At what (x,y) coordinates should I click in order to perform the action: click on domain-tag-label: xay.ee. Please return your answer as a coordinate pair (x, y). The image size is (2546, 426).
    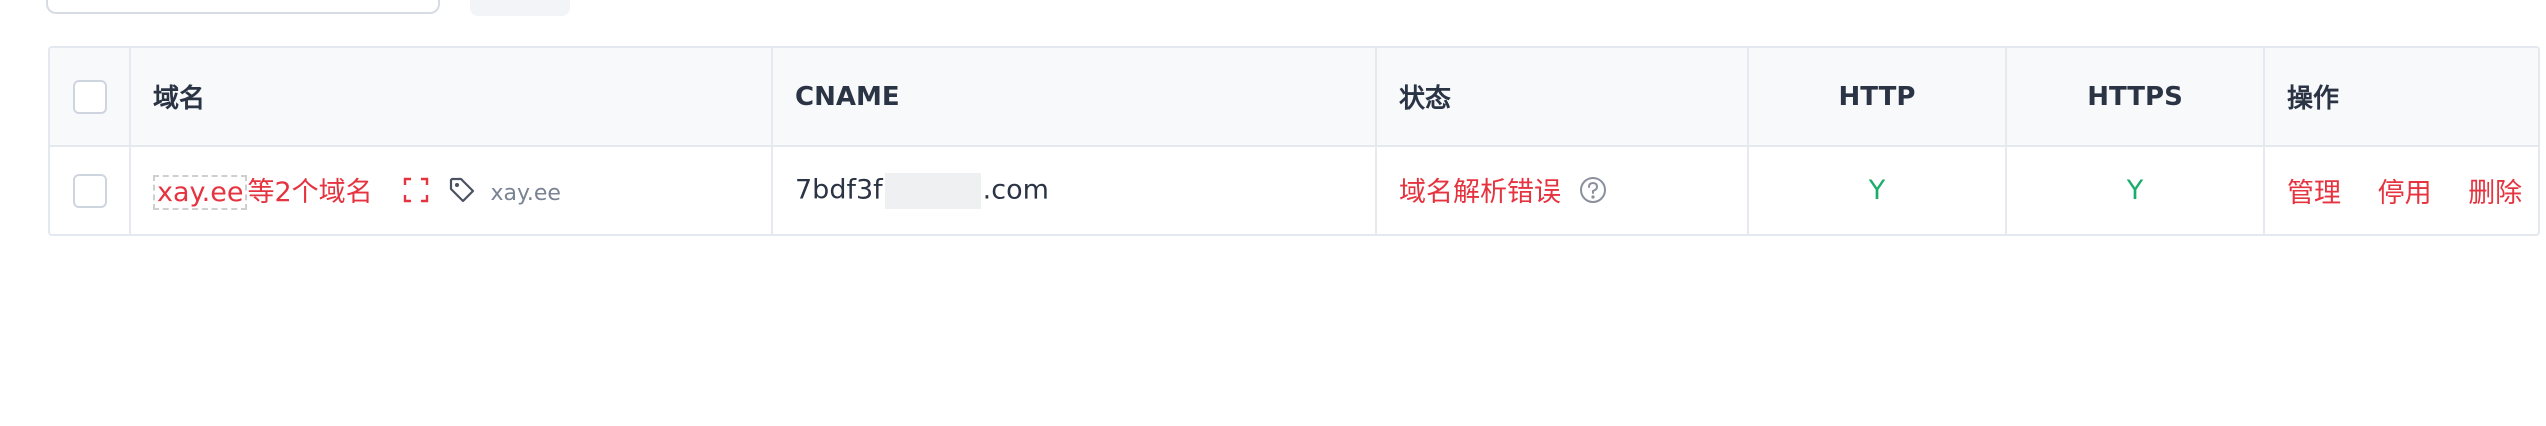
    Looking at the image, I should click on (525, 193).